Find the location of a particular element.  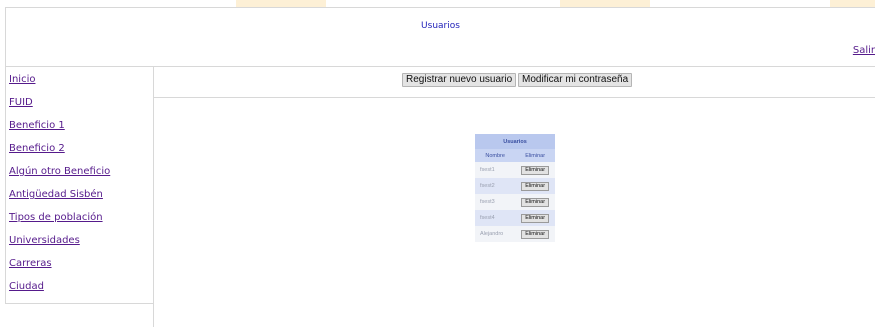

sidebar-item-otro-beneficio: Algún otro Beneficio is located at coordinates (59, 171).